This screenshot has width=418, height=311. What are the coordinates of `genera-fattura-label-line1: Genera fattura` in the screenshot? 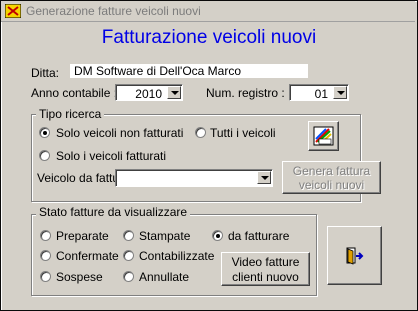 It's located at (331, 171).